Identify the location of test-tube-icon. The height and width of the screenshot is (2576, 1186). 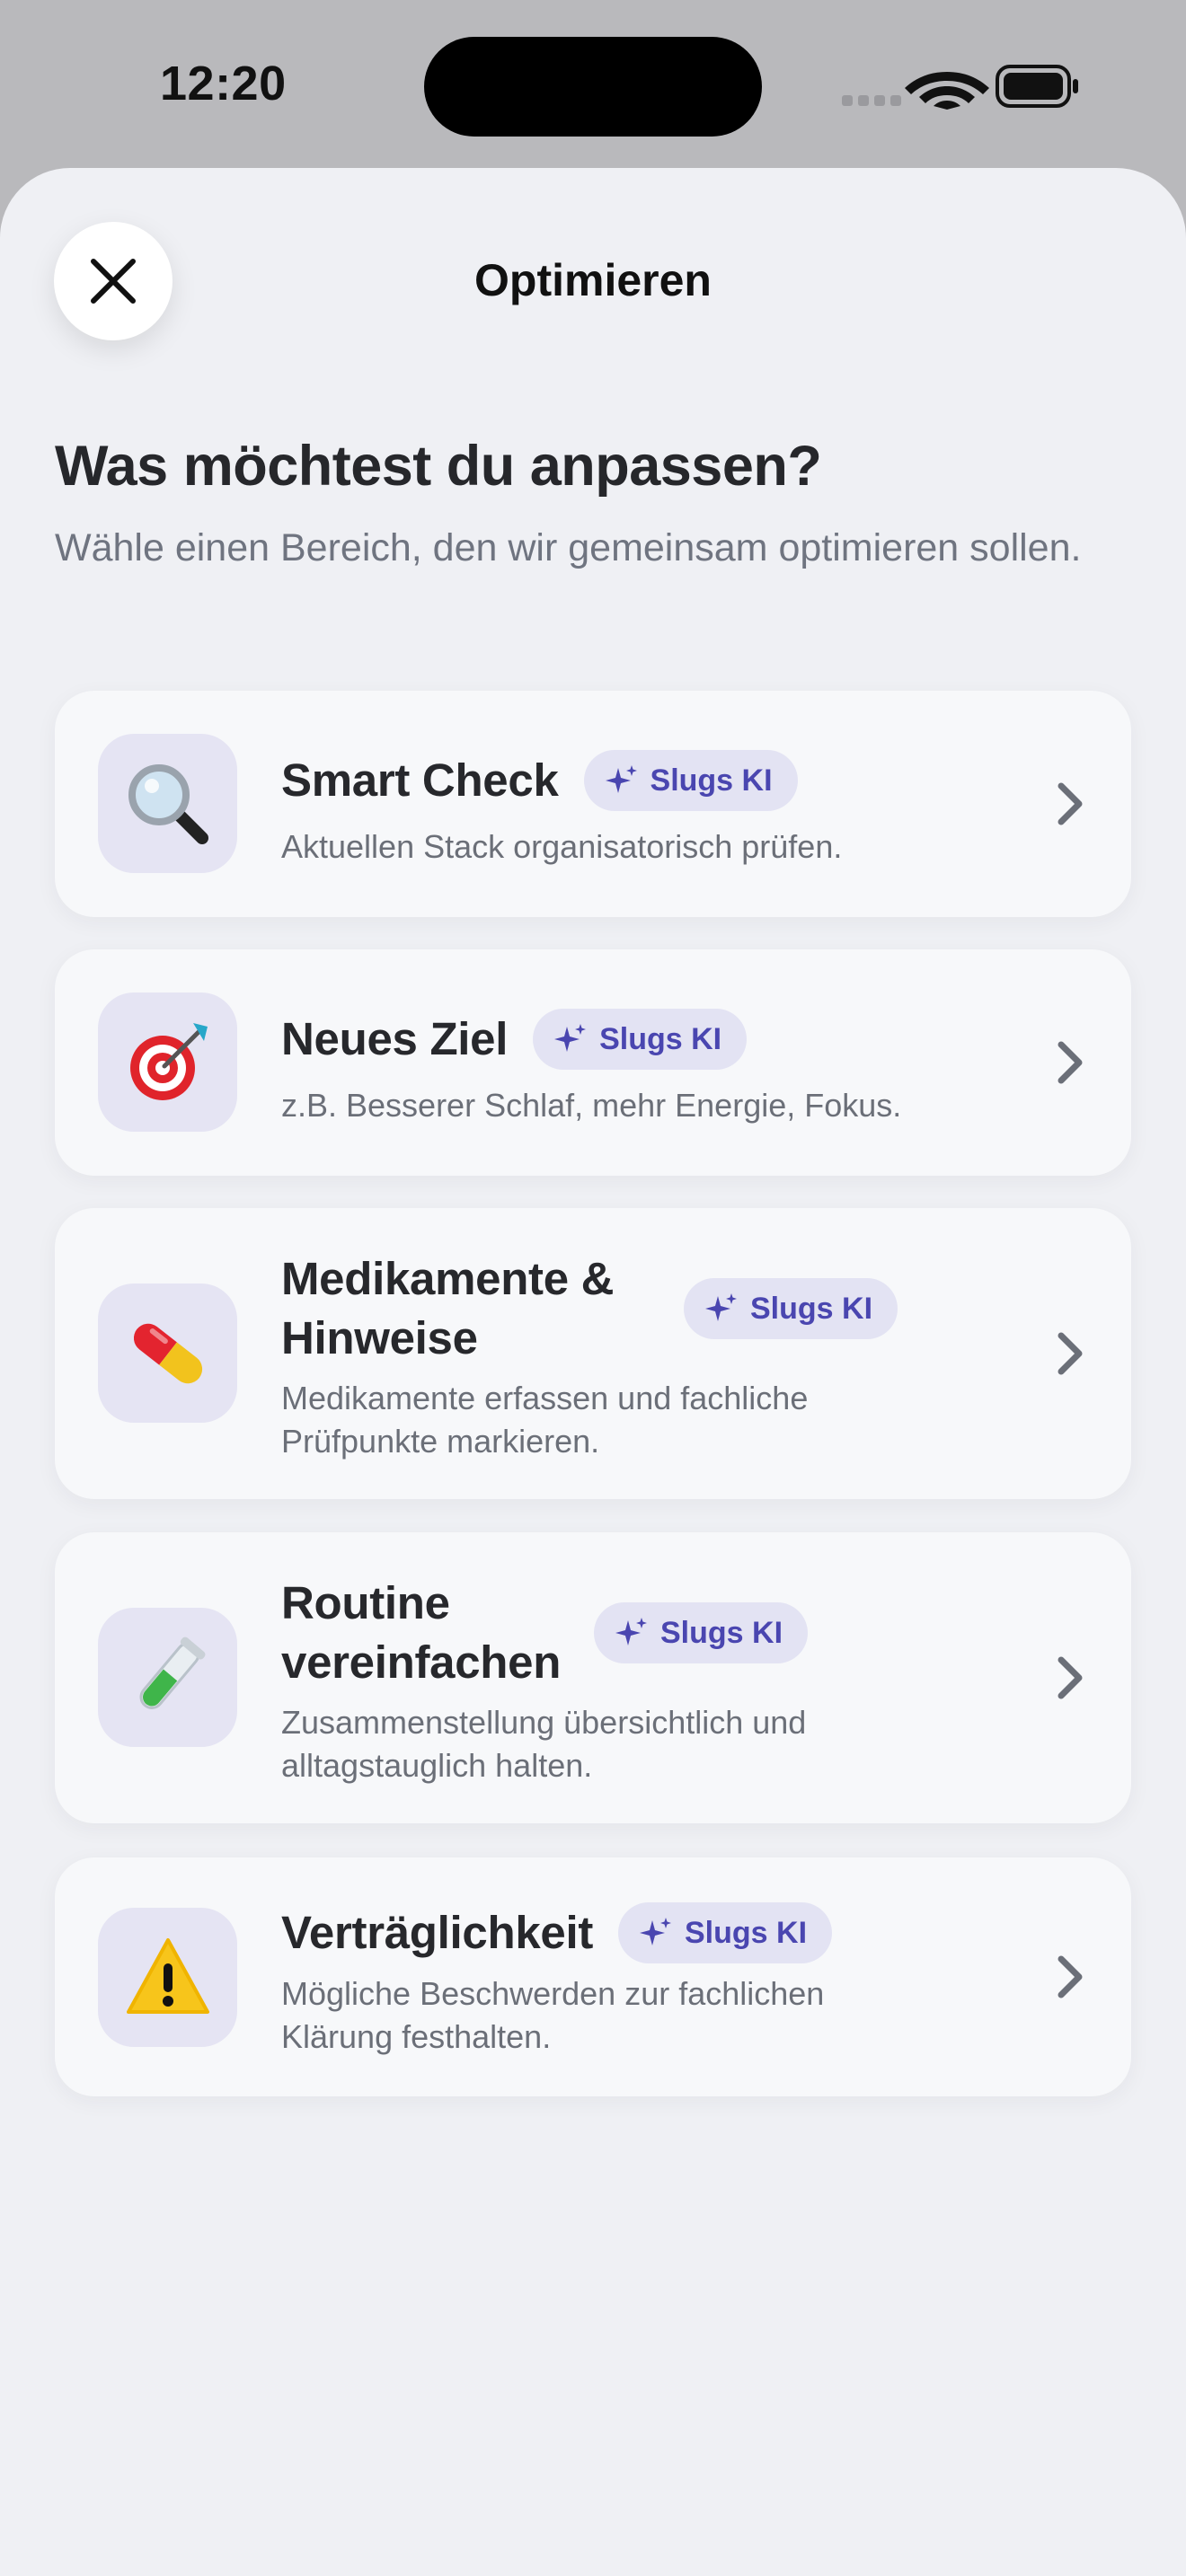
(172, 1672).